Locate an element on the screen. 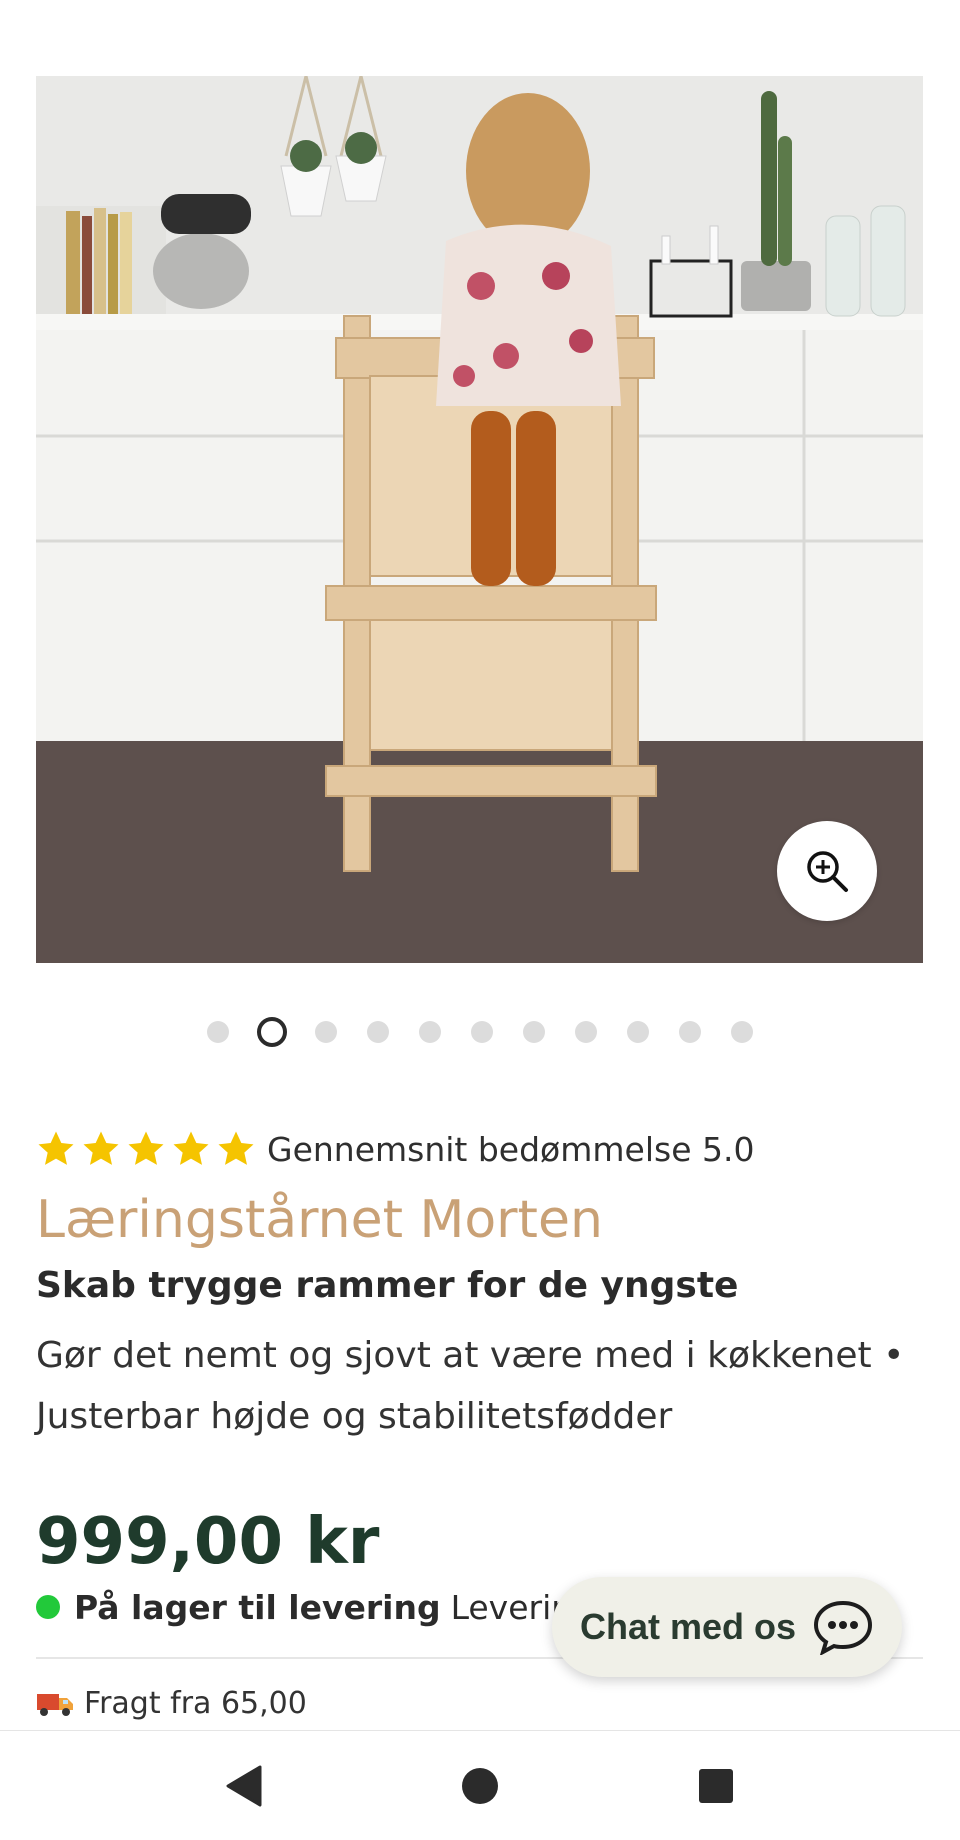  carousel-pagination is located at coordinates (480, 1032).